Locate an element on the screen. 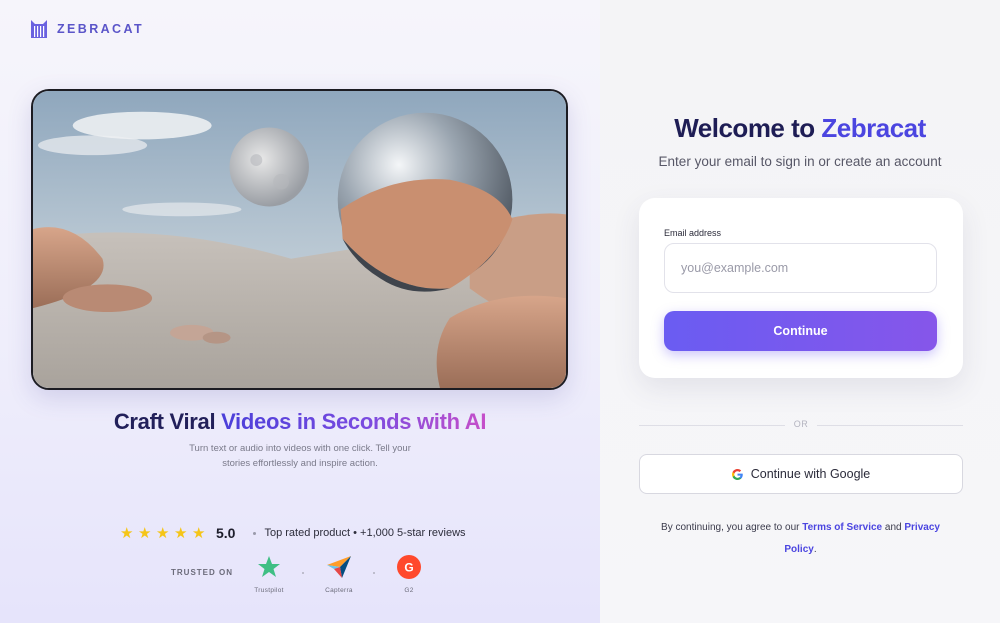  email-input is located at coordinates (800, 268).